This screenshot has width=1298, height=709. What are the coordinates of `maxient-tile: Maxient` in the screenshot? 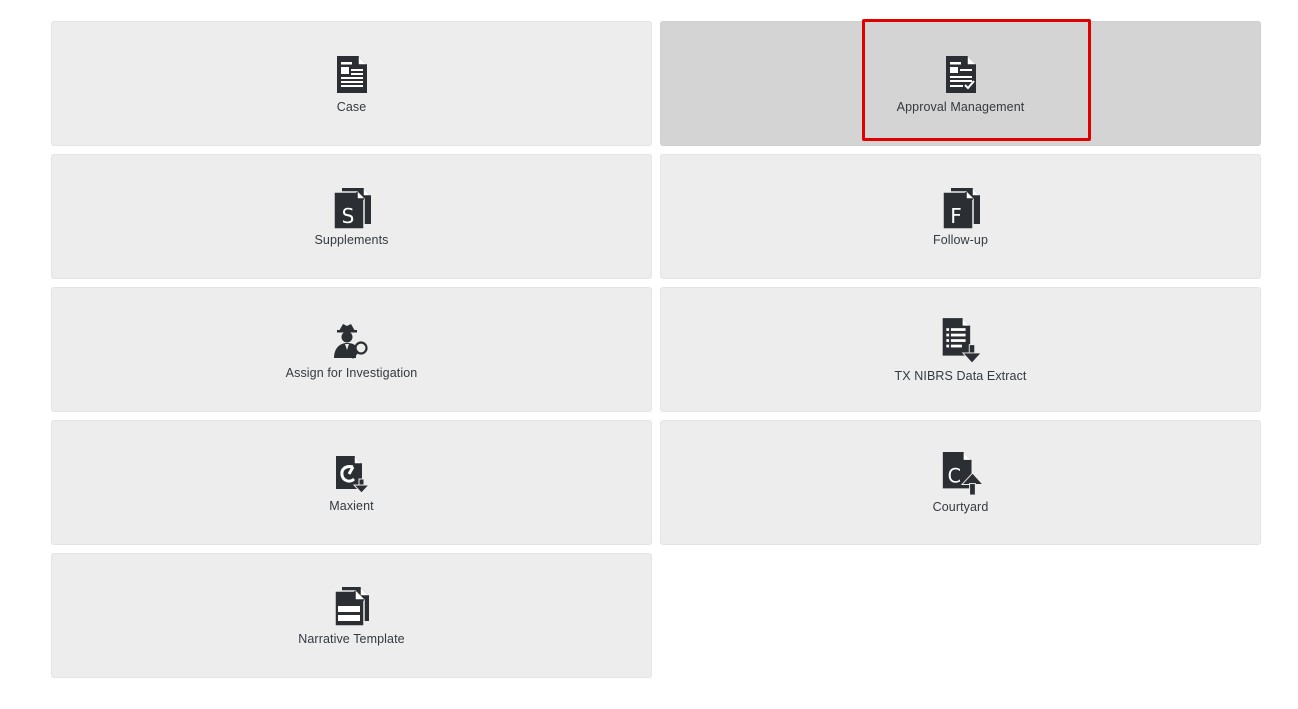 It's located at (351, 482).